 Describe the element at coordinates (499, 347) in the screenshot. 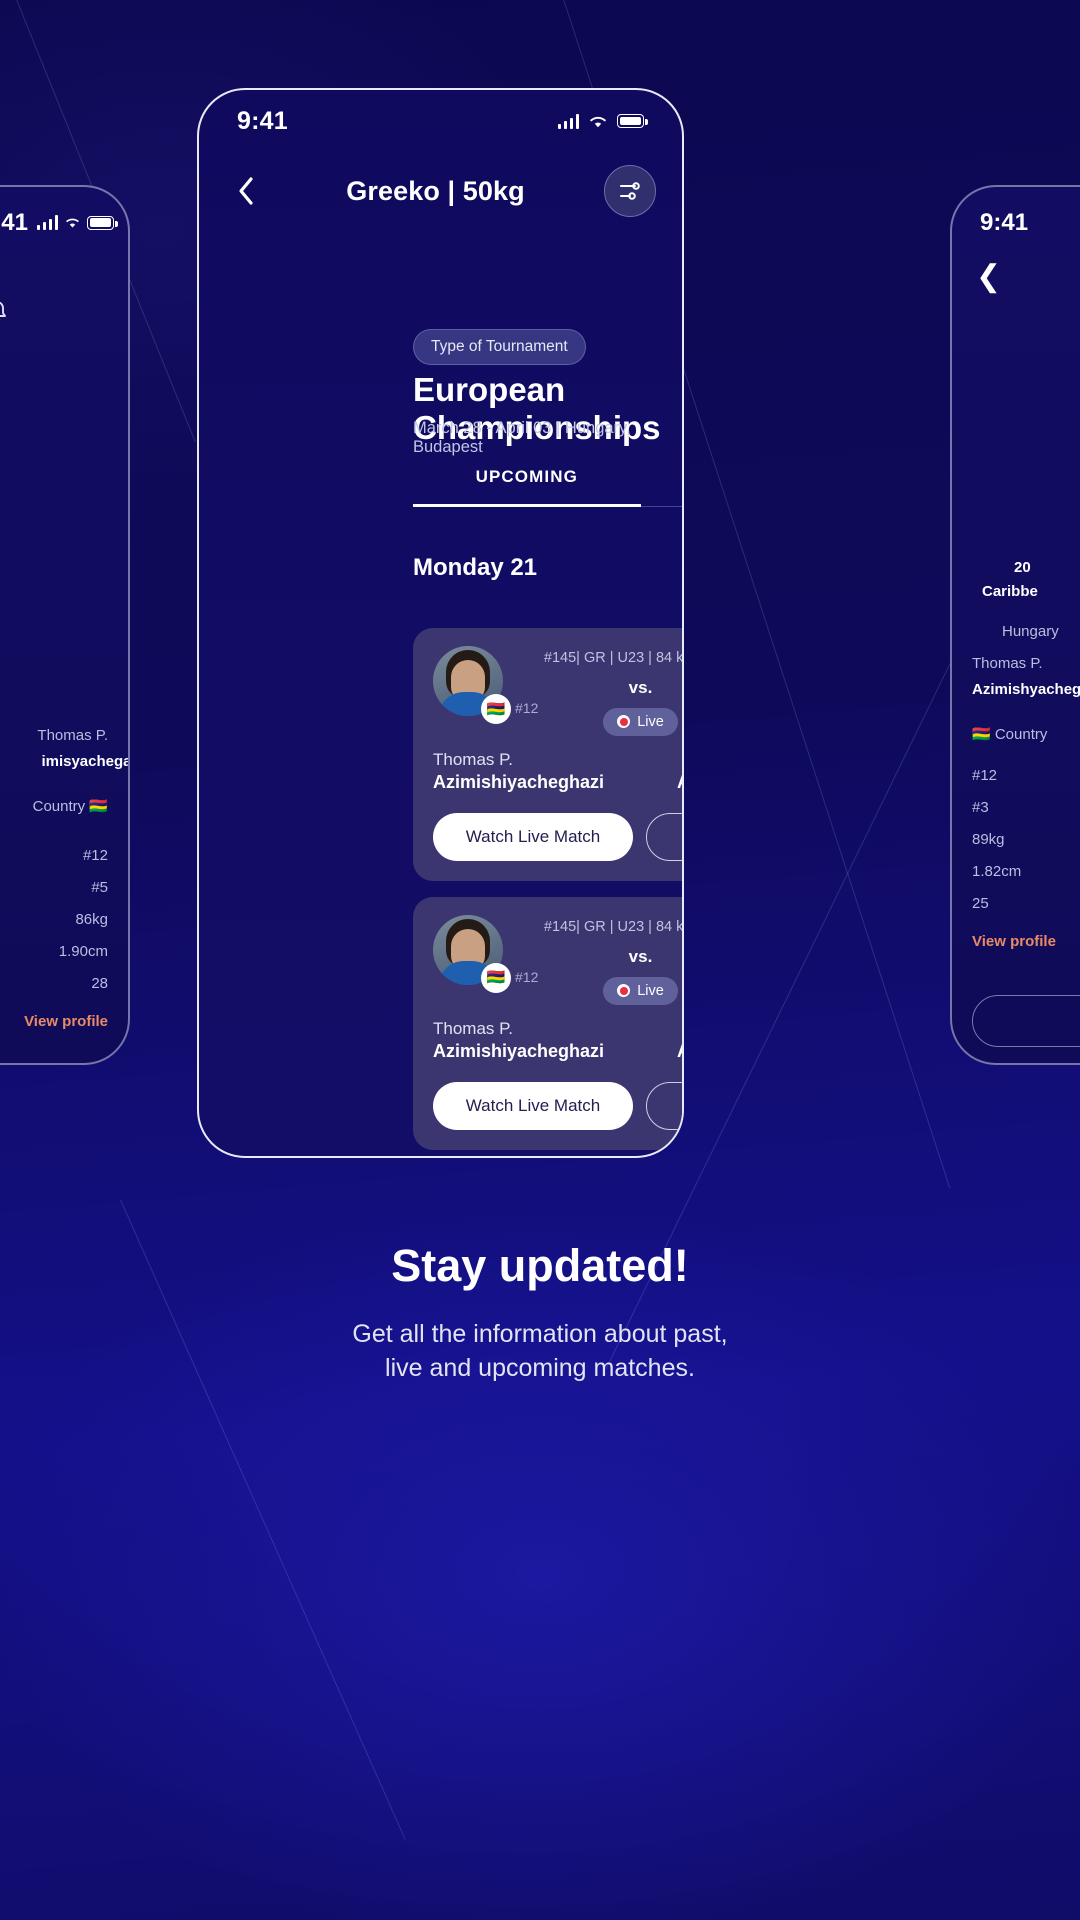

I see `tournament-type-tag: Type of Tournament` at that location.